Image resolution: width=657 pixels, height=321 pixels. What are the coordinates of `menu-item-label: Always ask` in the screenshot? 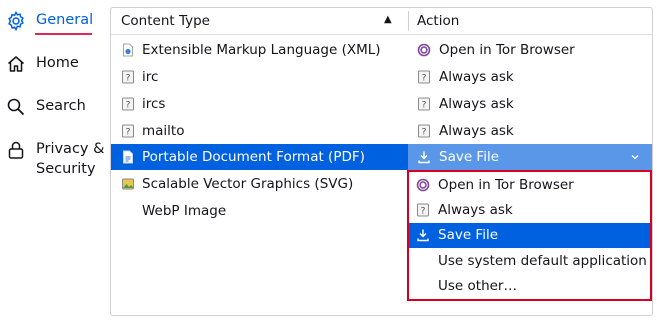 It's located at (475, 210).